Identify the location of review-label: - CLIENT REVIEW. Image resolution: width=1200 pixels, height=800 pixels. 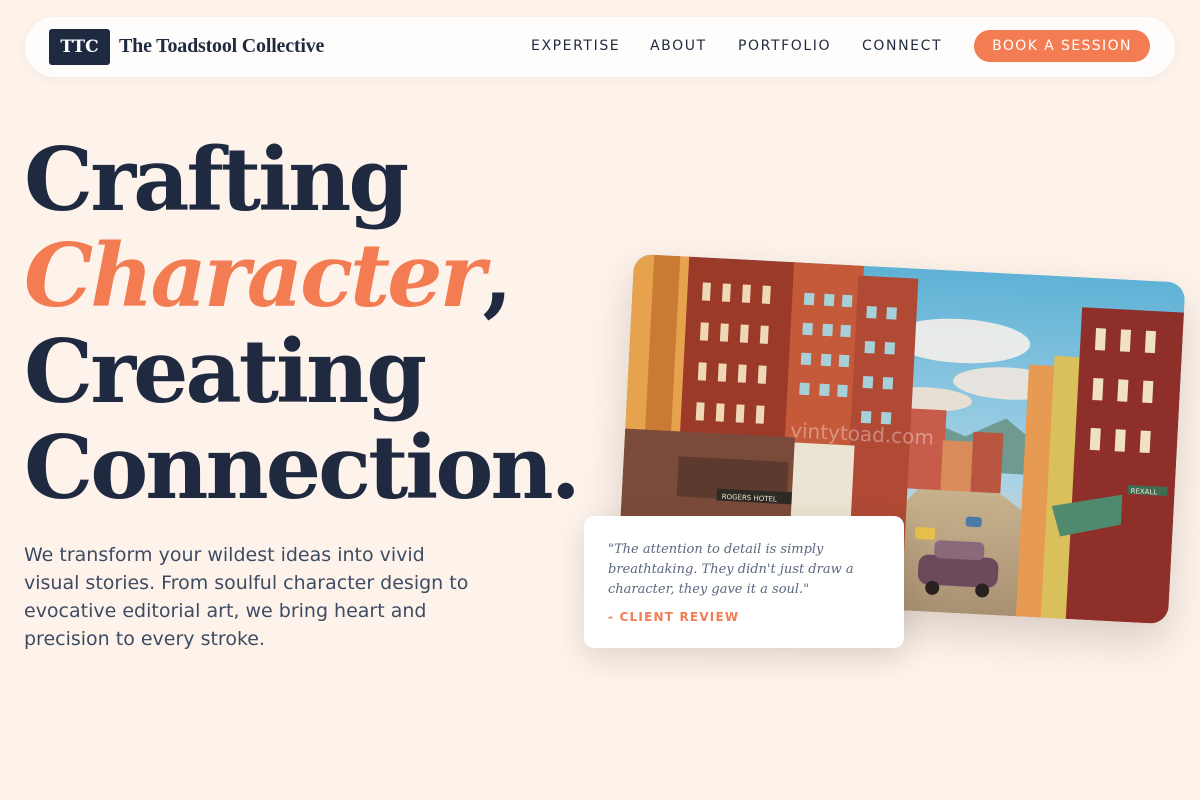
(674, 617).